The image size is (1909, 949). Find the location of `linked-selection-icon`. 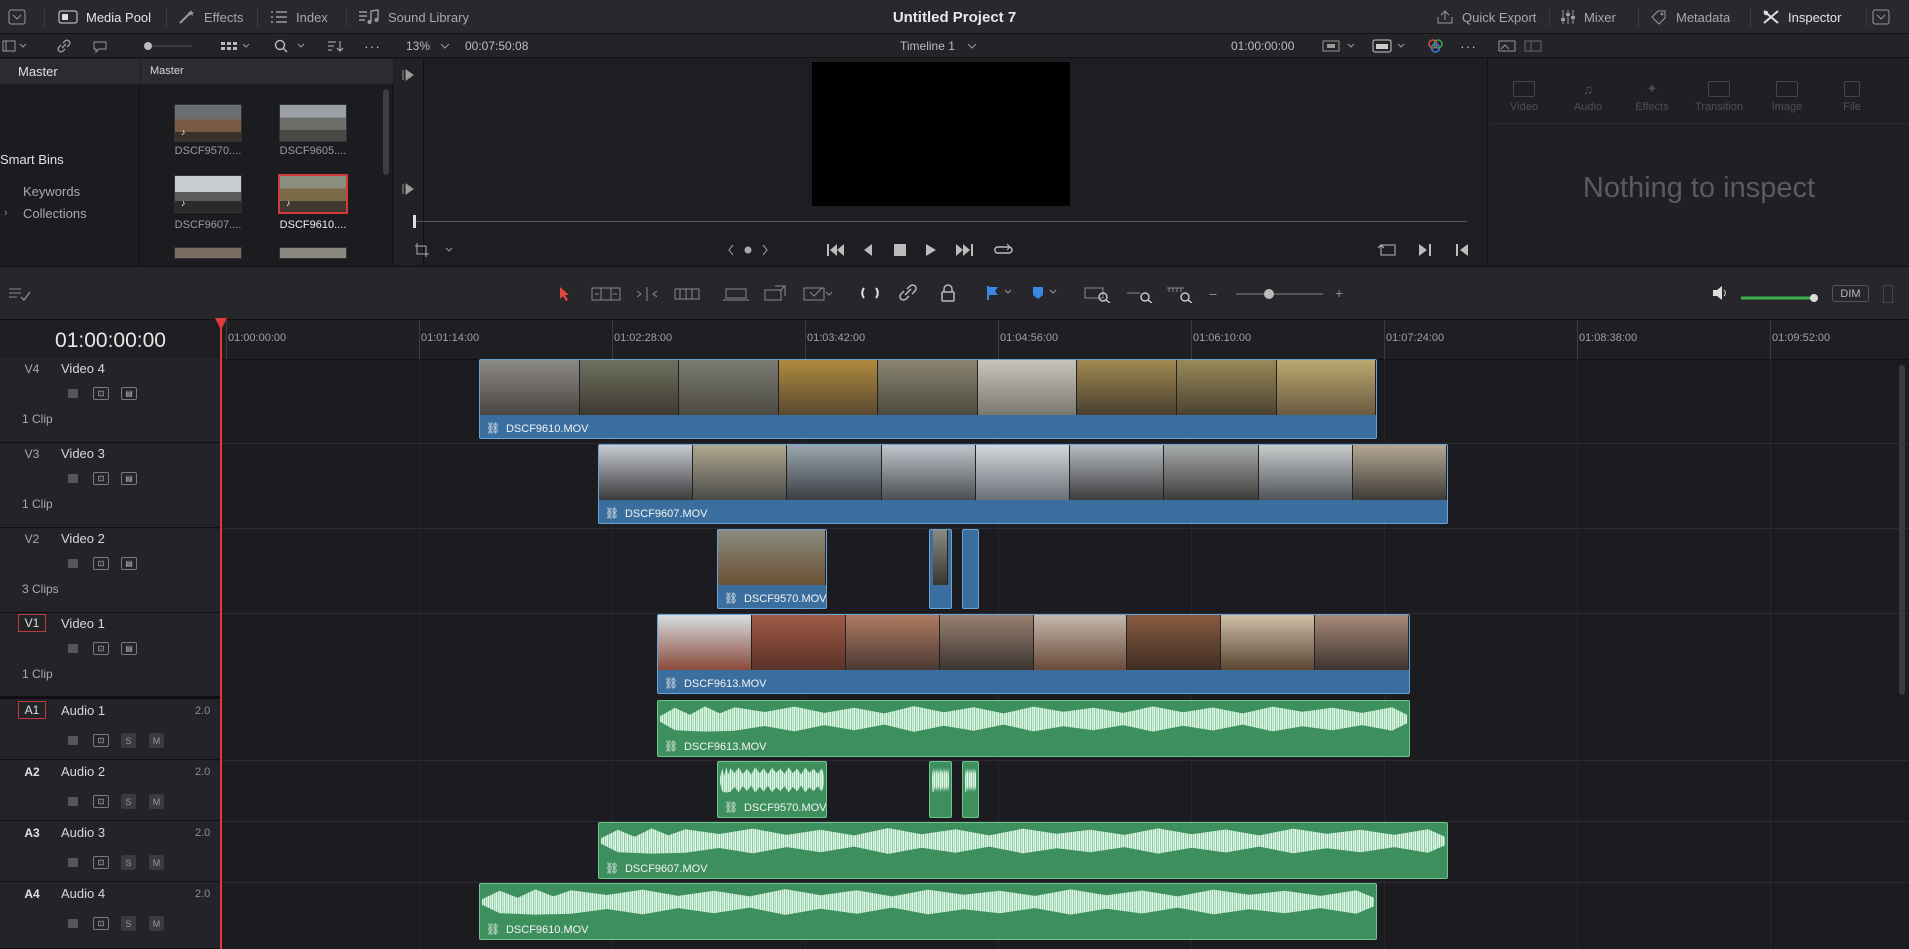

linked-selection-icon is located at coordinates (908, 294).